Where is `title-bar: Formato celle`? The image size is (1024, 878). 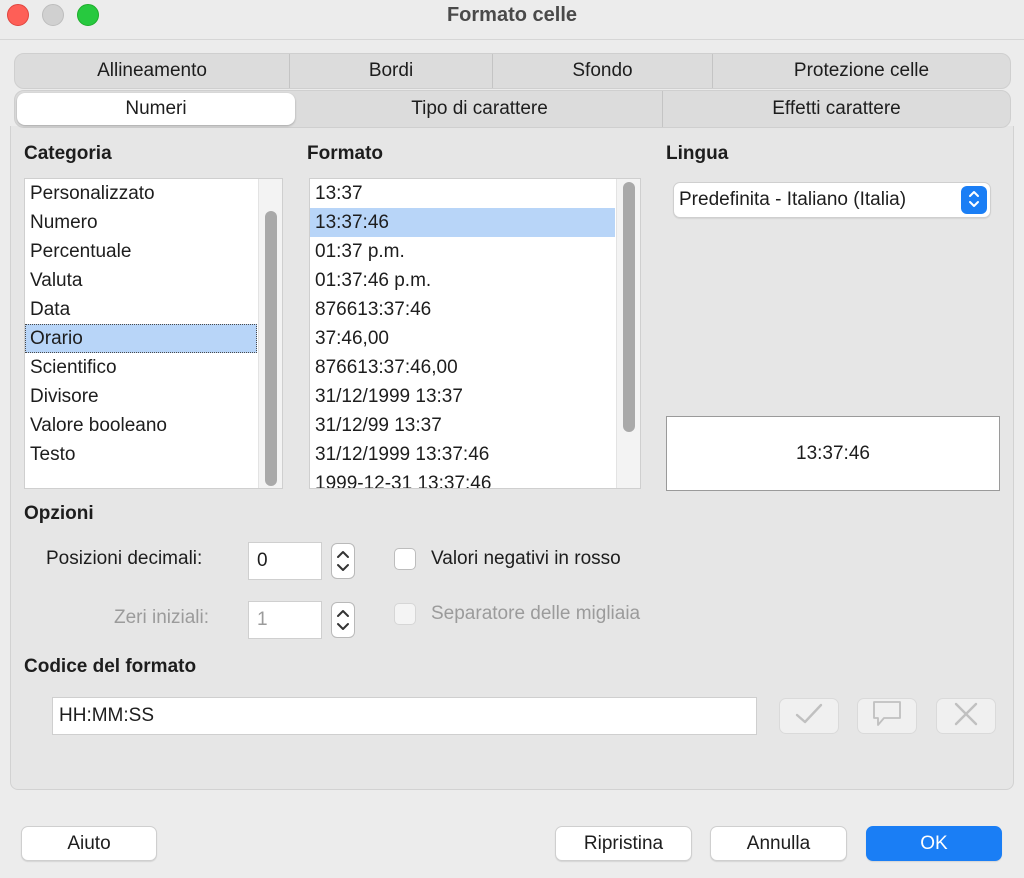 title-bar: Formato celle is located at coordinates (512, 20).